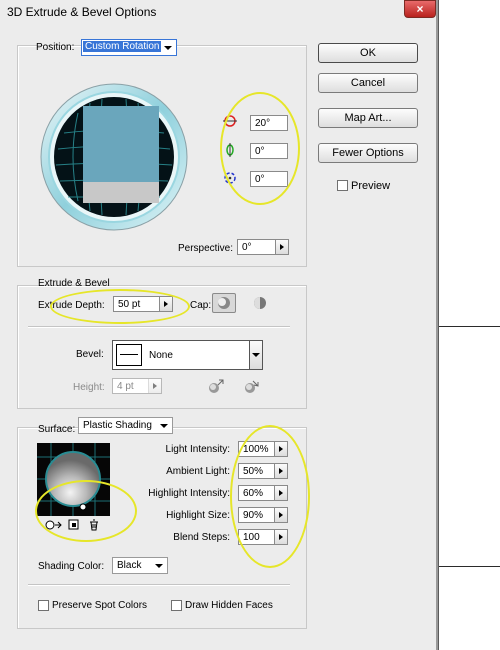 The image size is (500, 650). What do you see at coordinates (229, 605) in the screenshot?
I see `draw-hidden-faces-label: Draw Hidden Faces` at bounding box center [229, 605].